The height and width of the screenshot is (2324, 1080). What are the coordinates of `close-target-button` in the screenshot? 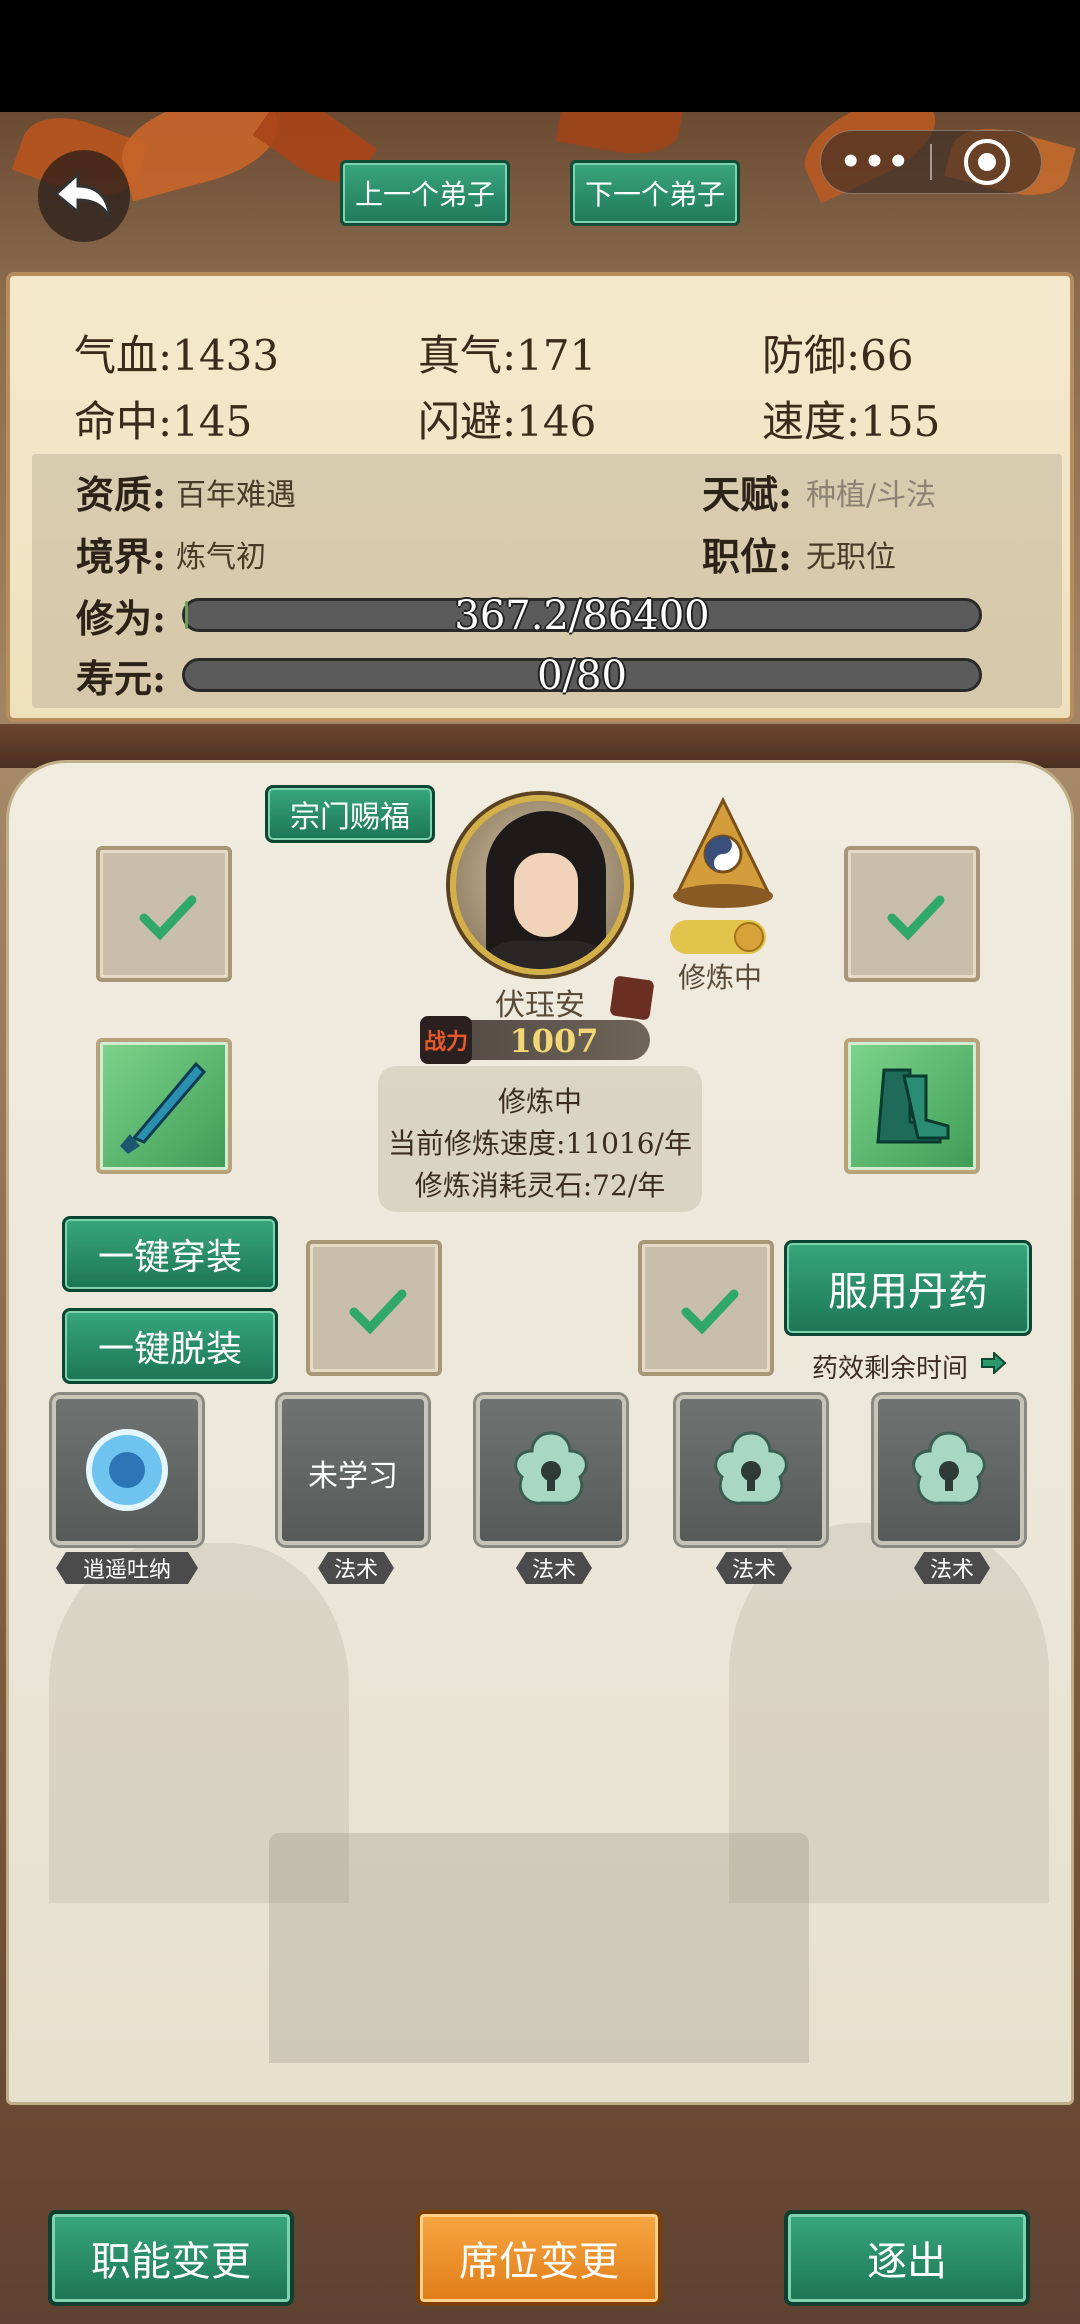 It's located at (986, 162).